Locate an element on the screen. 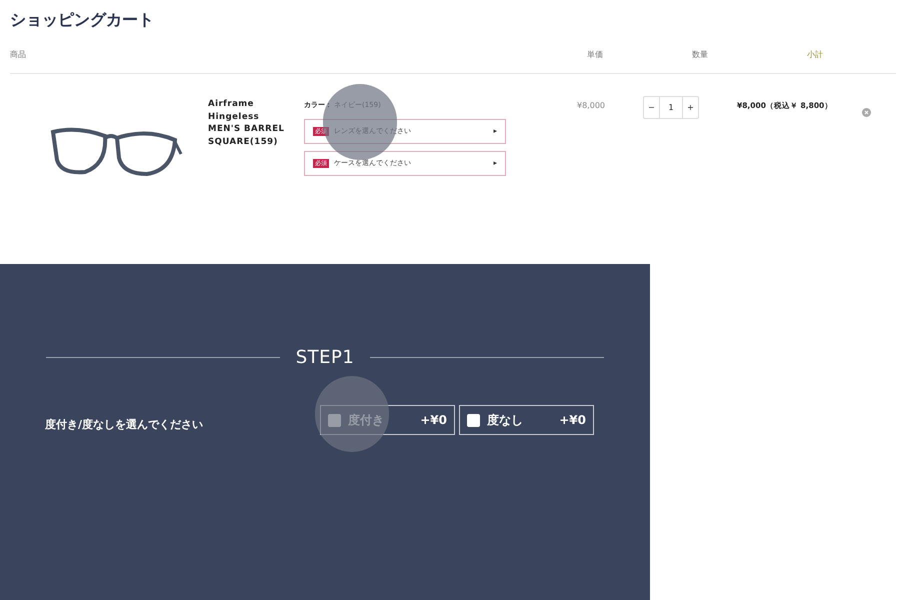 The height and width of the screenshot is (600, 919). unit-price: ¥8,000 is located at coordinates (591, 106).